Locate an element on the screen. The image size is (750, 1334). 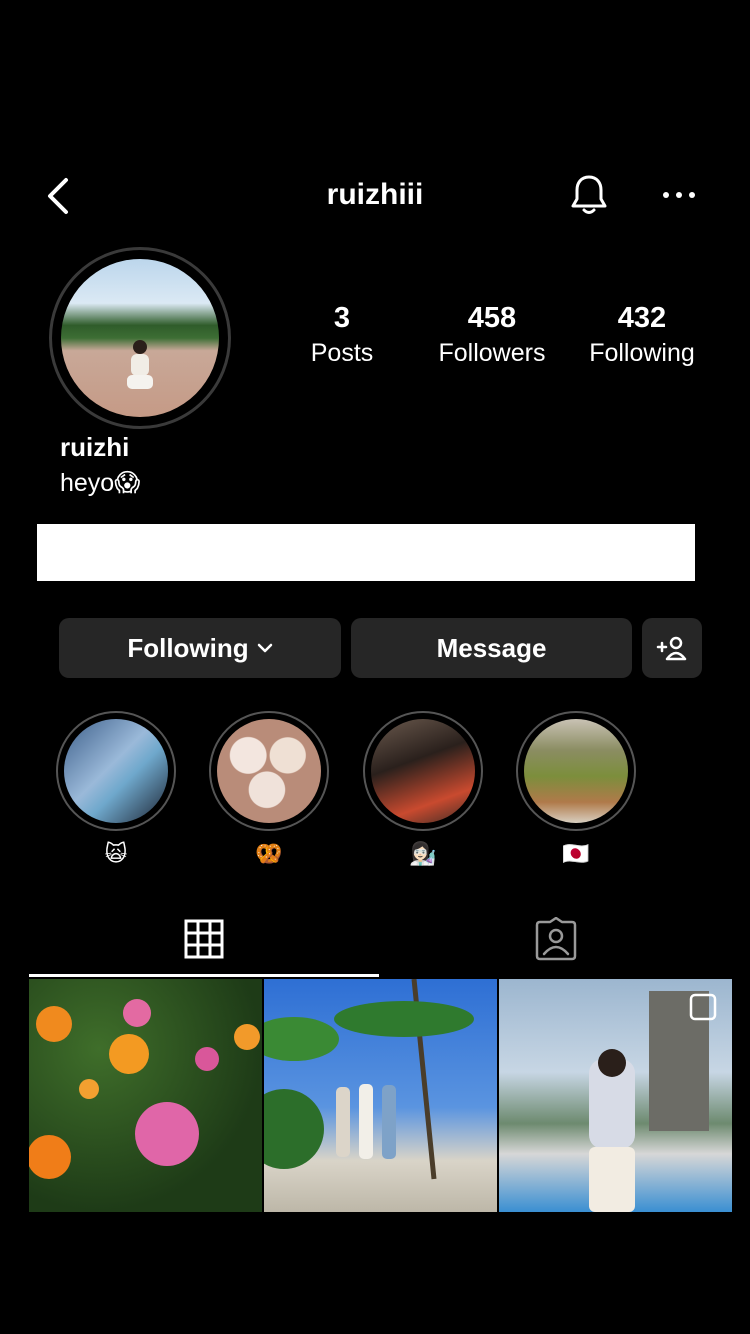
add-user-icon is located at coordinates (671, 648).